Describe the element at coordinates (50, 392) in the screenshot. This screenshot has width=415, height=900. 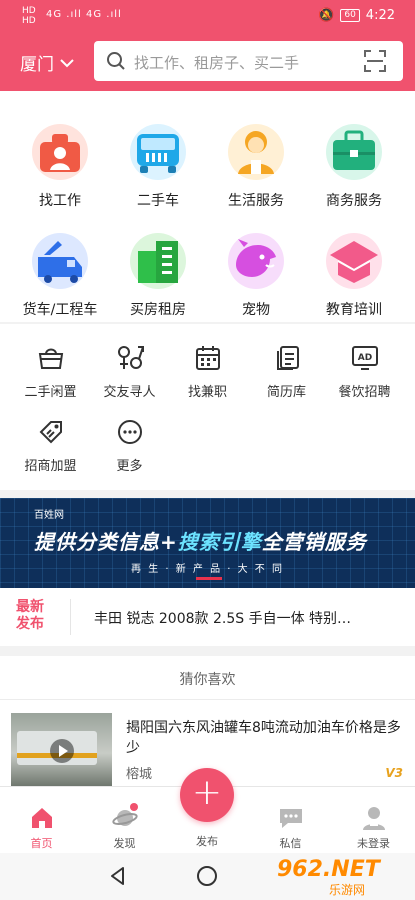
I see `subcategory-label: 二手闲置` at that location.